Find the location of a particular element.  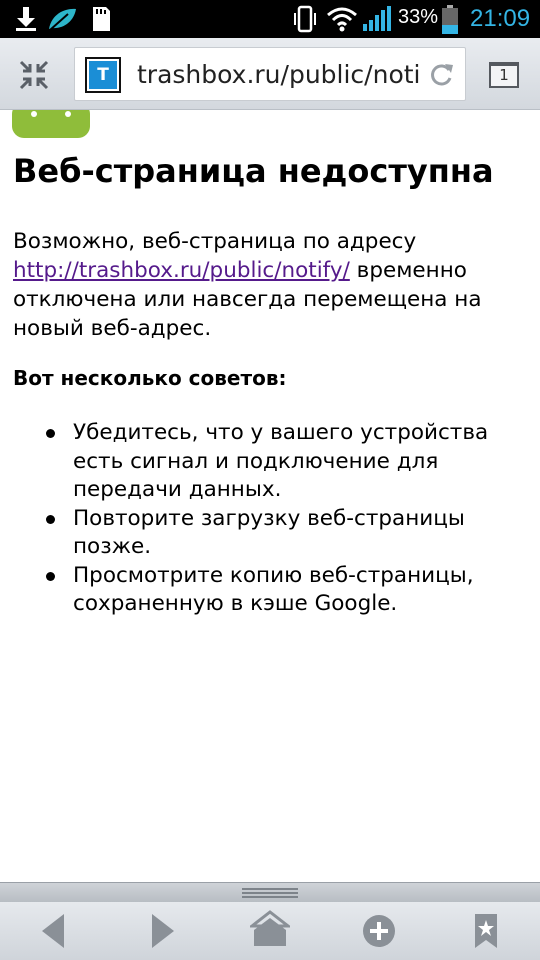

browser-toolbar: T trashbox.ru/public/notify/ 1 is located at coordinates (270, 74).